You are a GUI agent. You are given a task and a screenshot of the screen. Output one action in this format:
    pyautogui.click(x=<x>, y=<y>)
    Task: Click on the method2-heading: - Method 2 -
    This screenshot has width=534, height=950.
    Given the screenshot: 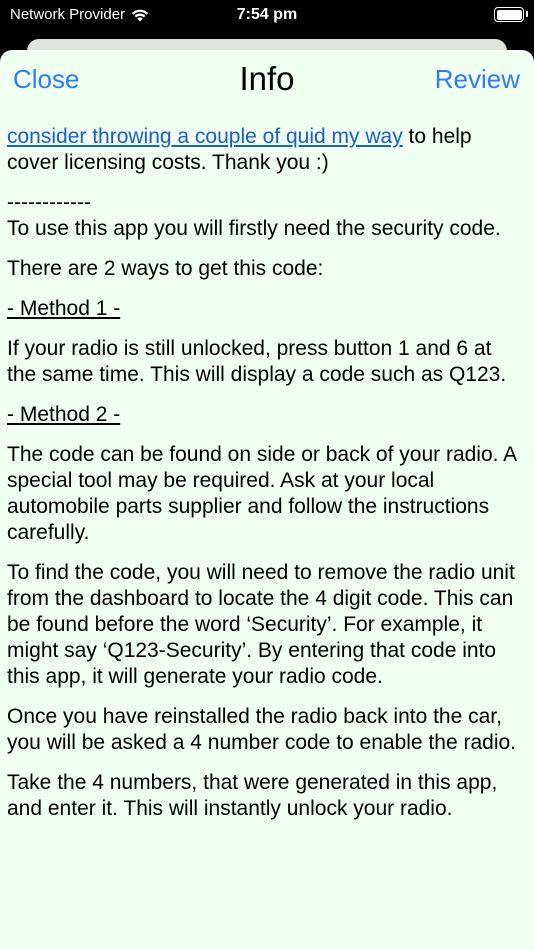 What is the action you would take?
    pyautogui.click(x=64, y=414)
    